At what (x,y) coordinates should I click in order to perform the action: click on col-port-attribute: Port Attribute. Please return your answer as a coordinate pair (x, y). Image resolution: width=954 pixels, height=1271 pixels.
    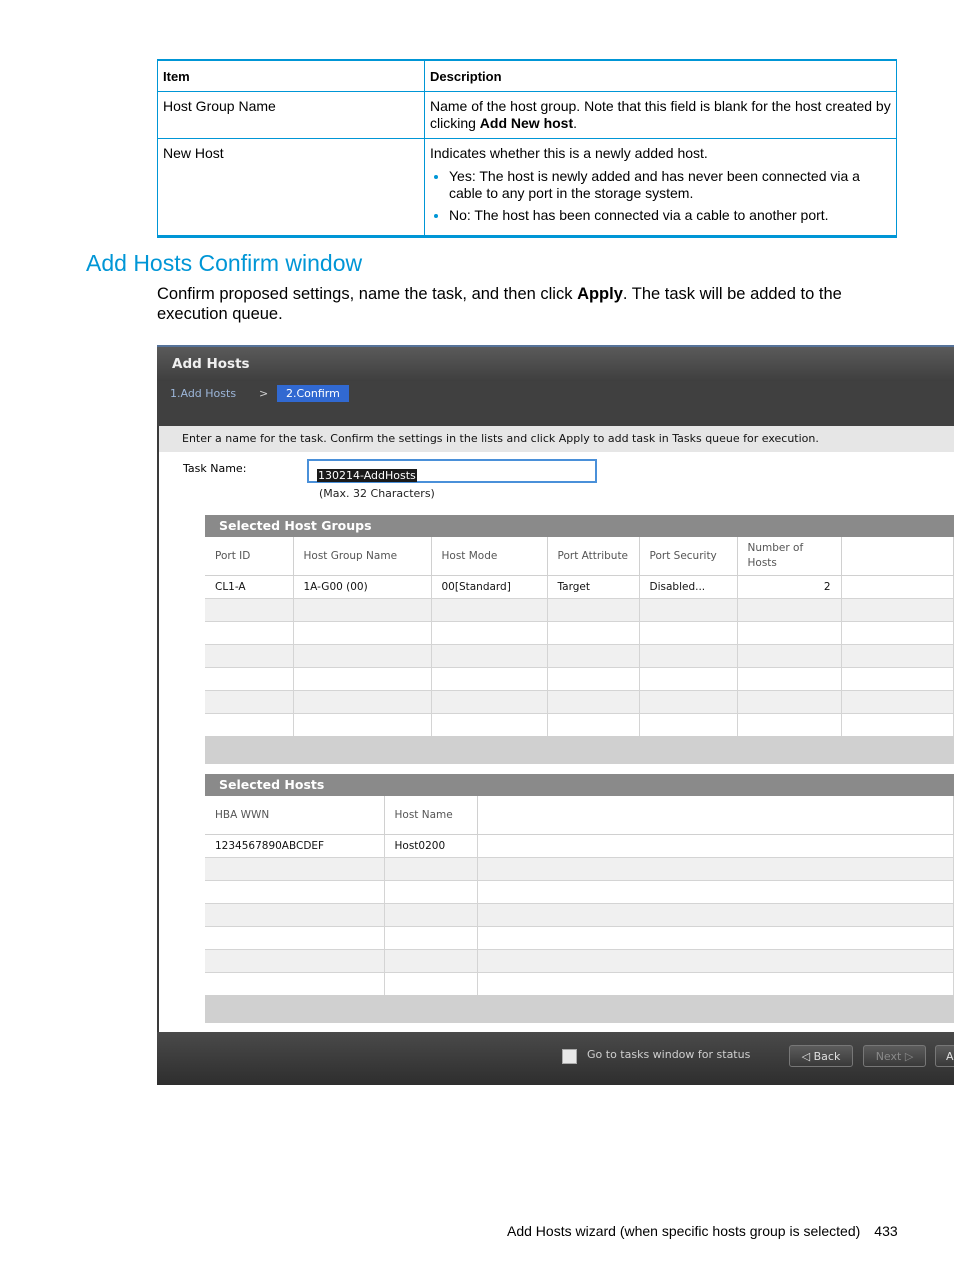
    Looking at the image, I should click on (593, 556).